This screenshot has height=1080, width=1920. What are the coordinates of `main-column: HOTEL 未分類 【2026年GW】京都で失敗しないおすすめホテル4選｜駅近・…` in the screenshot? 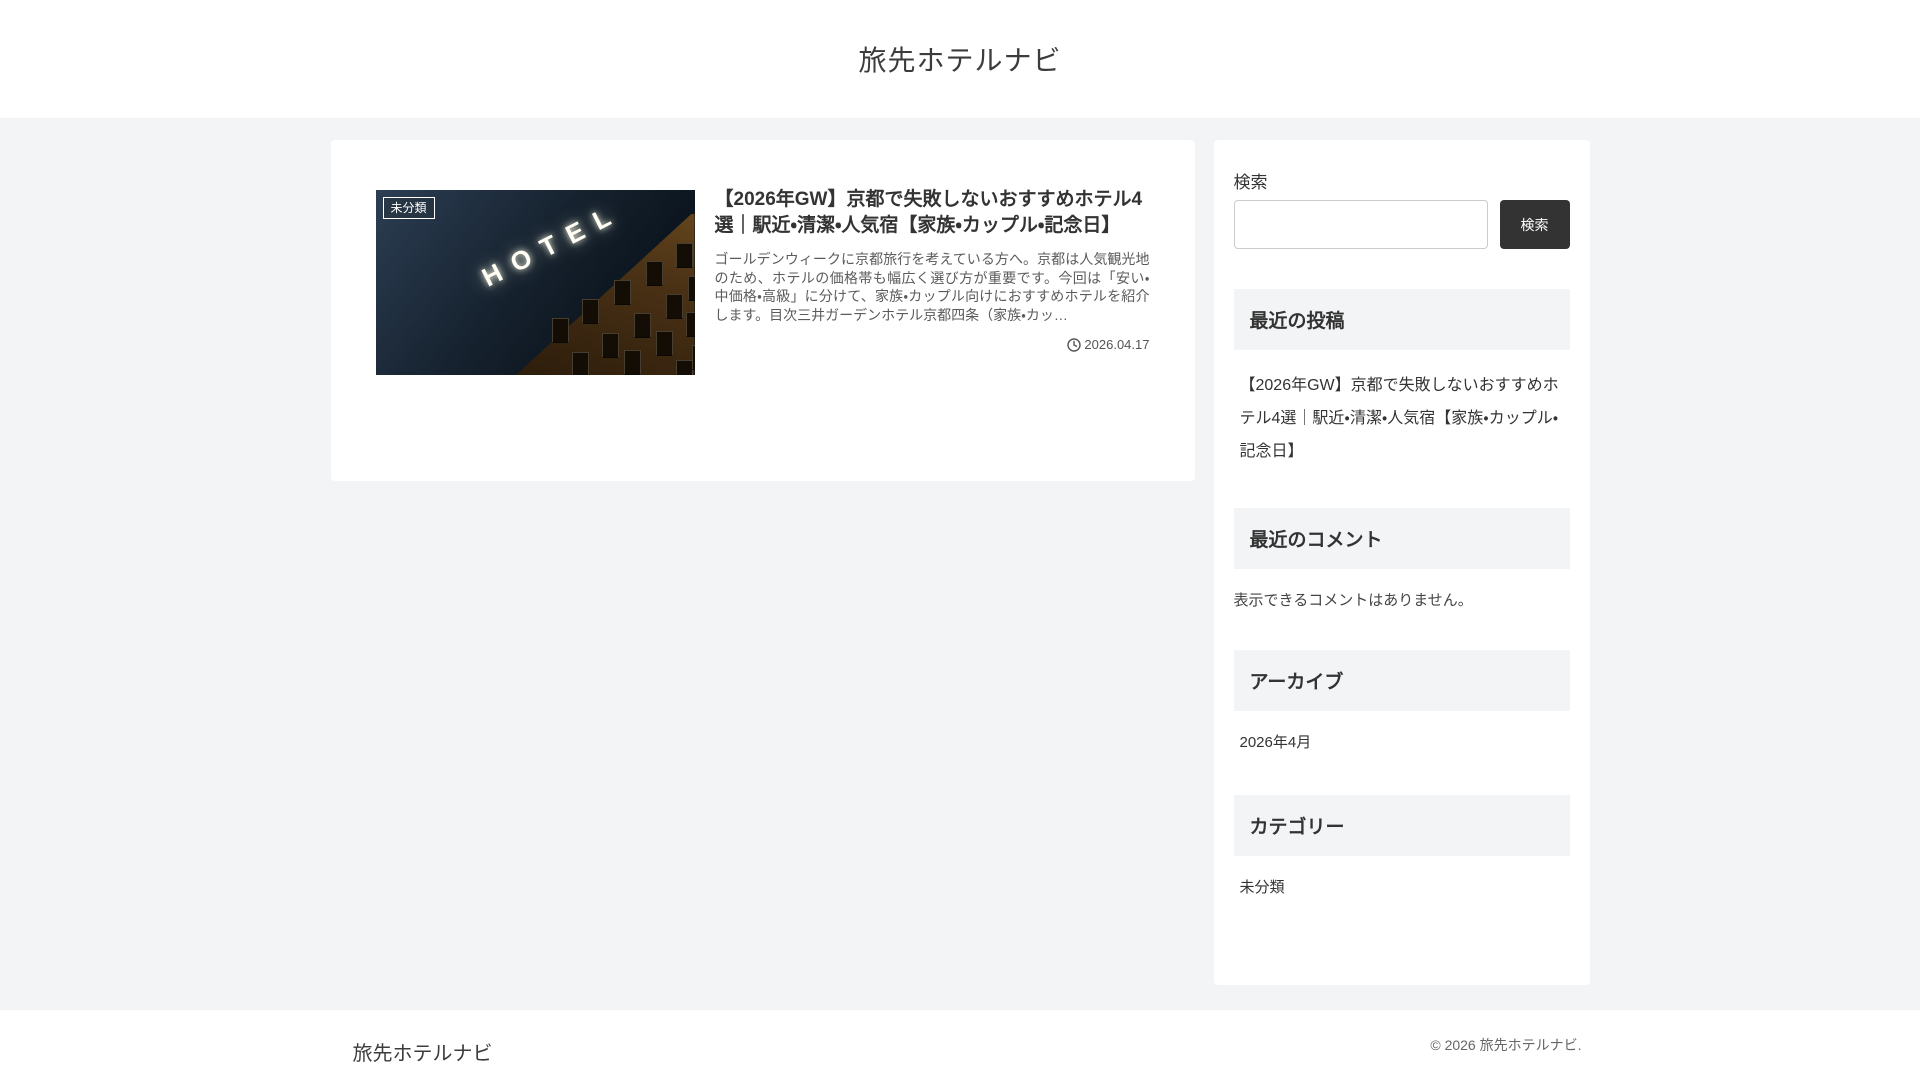 It's located at (762, 310).